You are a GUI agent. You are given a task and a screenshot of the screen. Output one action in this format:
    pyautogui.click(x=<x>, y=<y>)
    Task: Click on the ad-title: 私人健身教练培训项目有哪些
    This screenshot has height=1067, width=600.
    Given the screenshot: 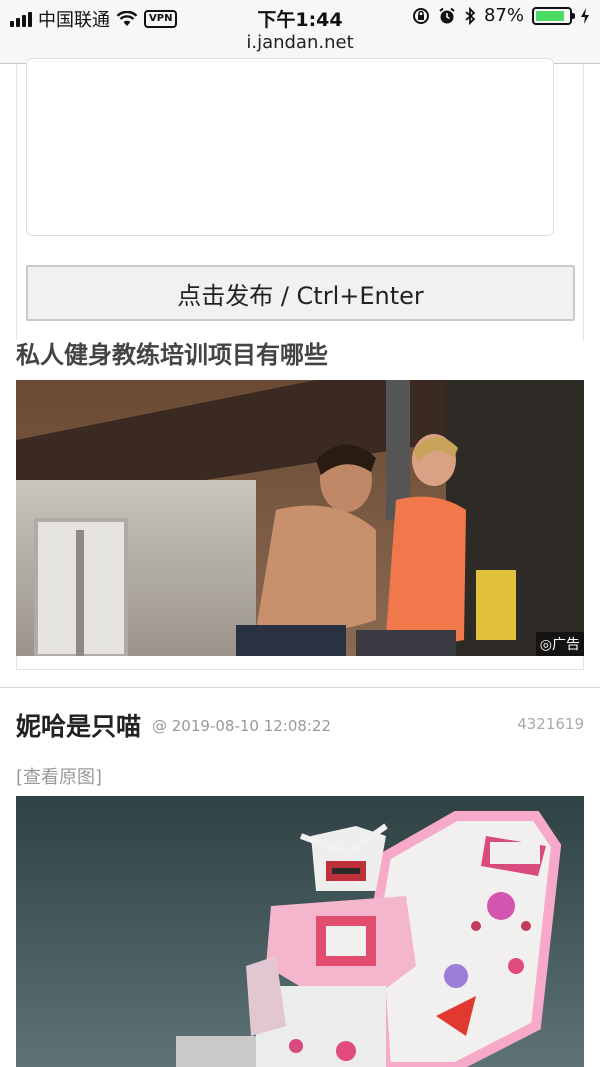 What is the action you would take?
    pyautogui.click(x=172, y=352)
    